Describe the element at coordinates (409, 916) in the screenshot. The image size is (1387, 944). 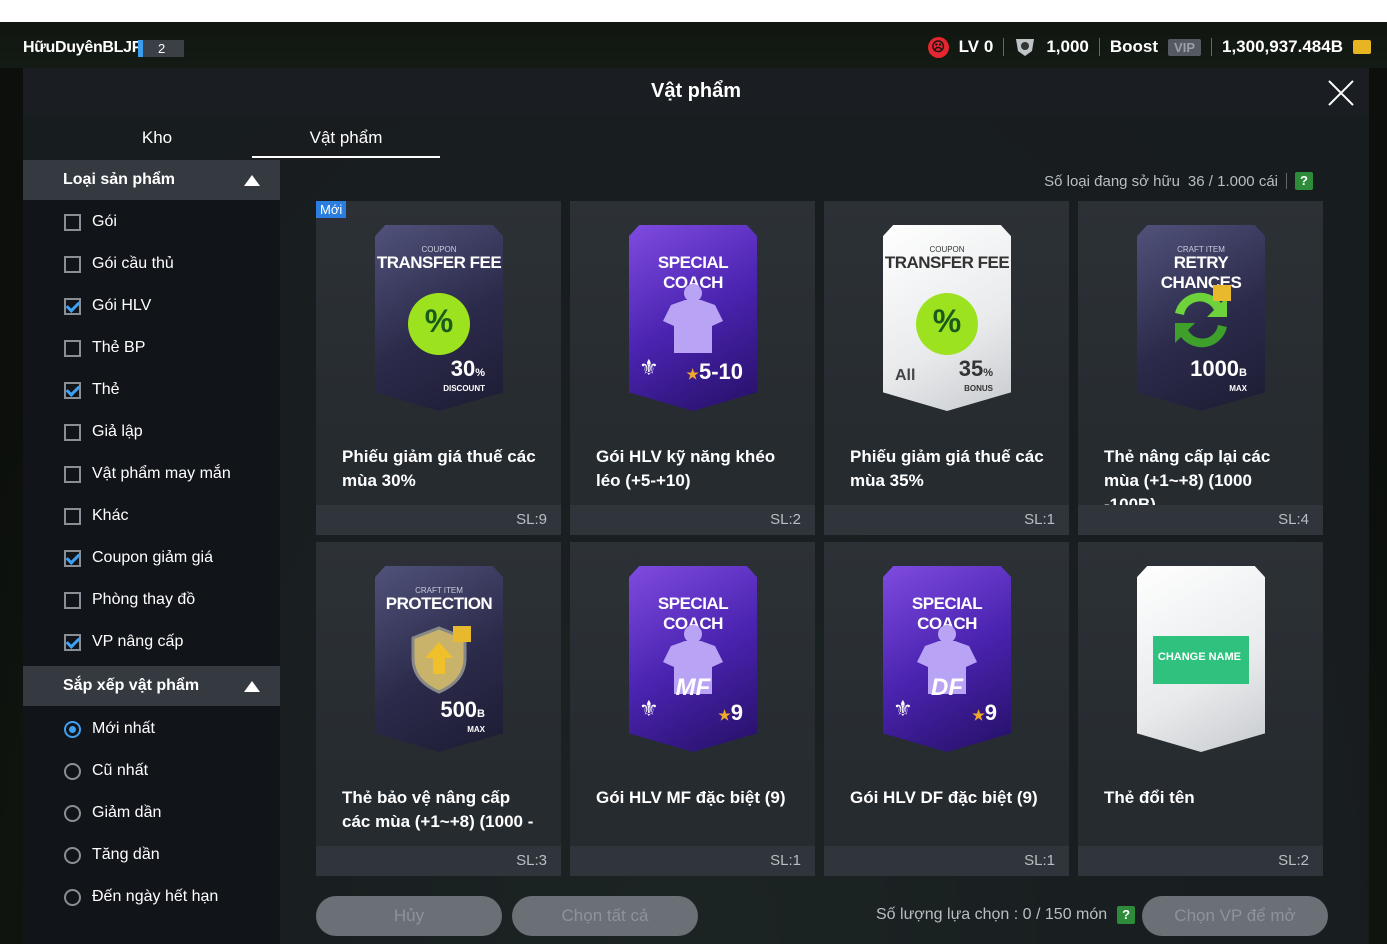
I see `cancel-button: Hủy` at that location.